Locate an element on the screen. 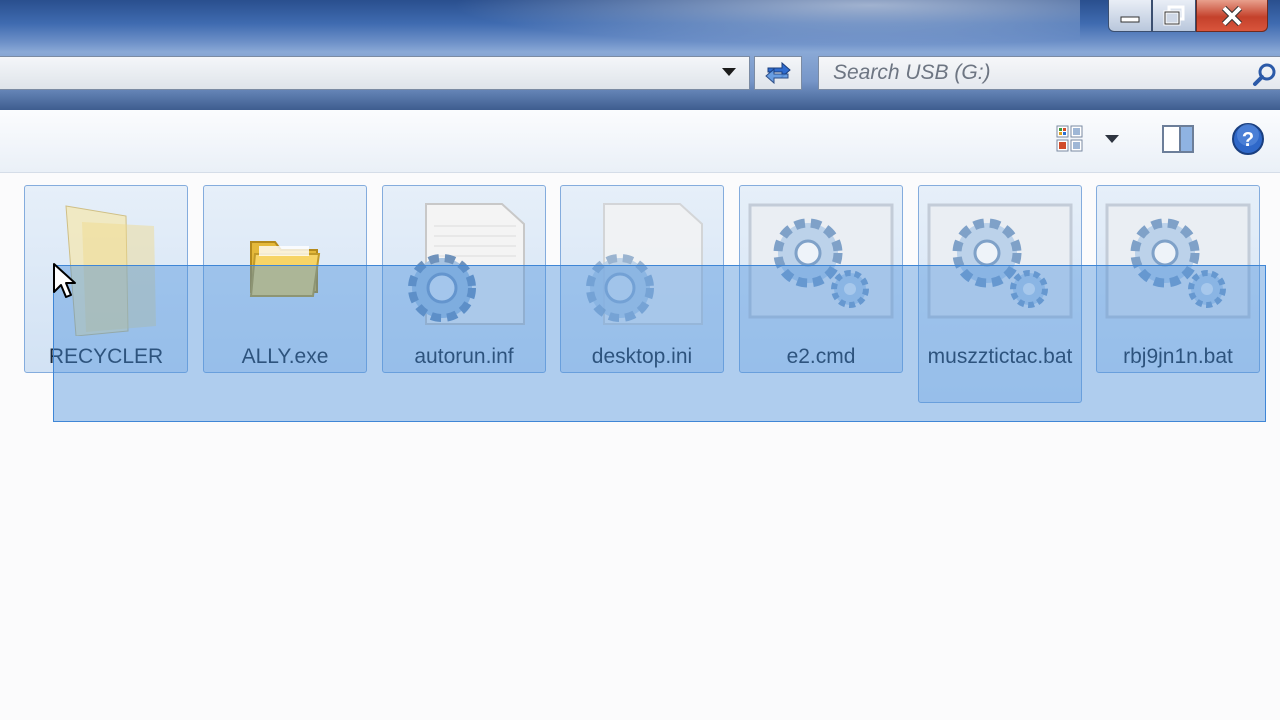  refresh-icon is located at coordinates (778, 73).